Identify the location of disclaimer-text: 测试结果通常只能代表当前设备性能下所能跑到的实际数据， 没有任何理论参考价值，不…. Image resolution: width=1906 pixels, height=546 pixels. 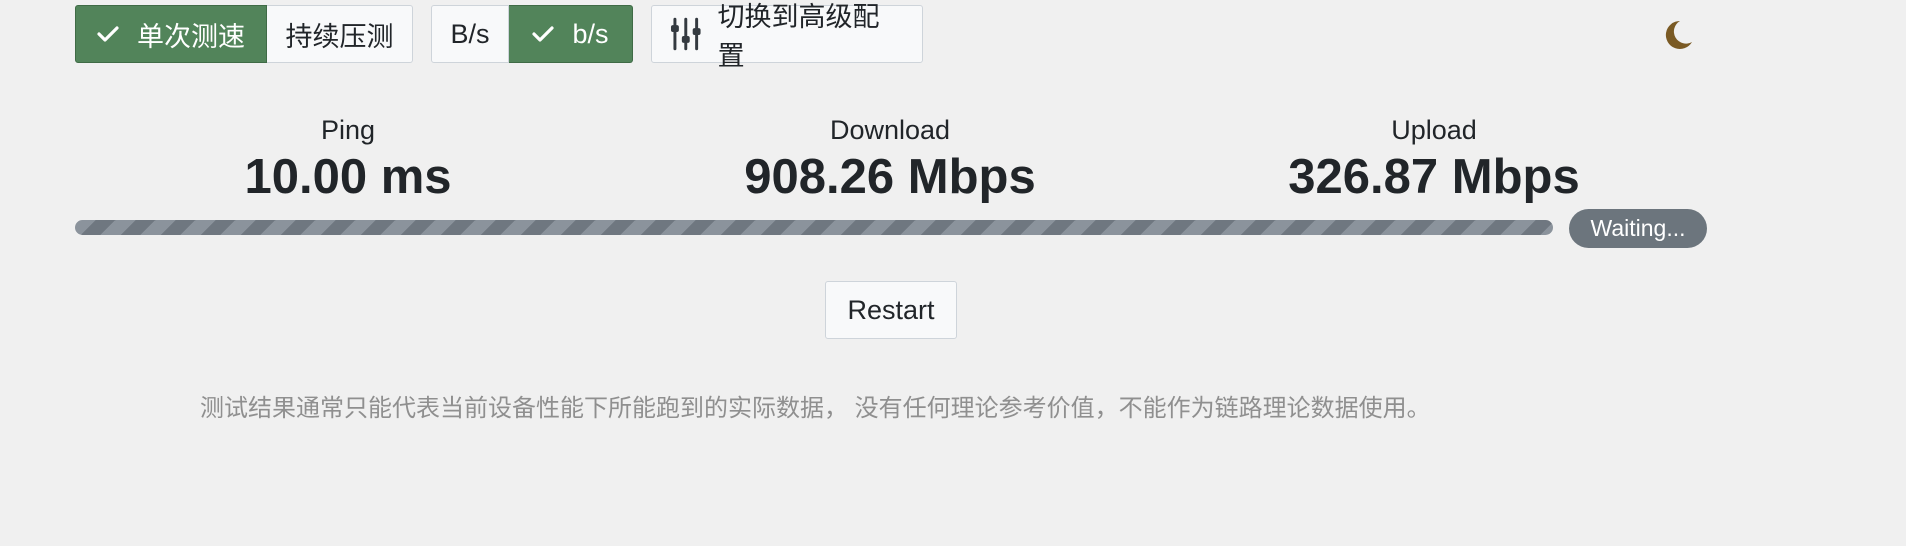
(815, 408).